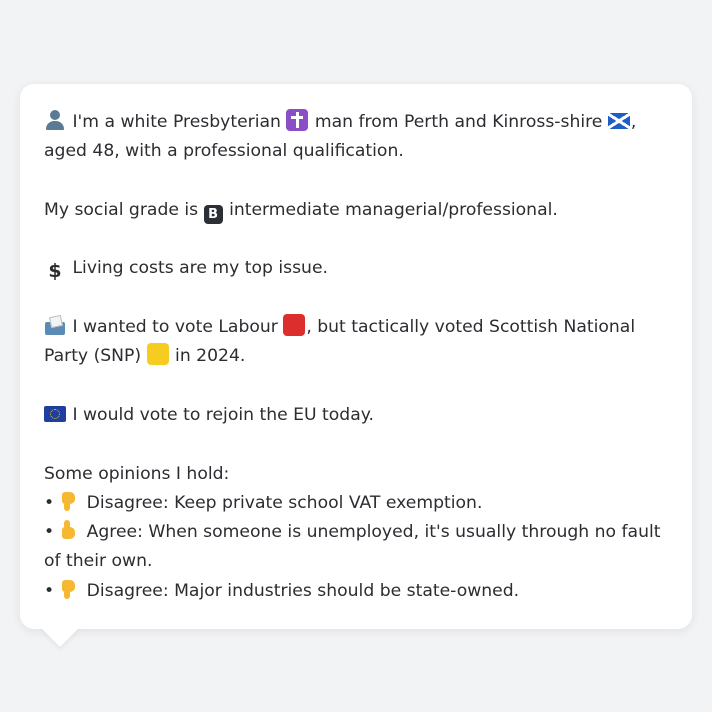 This screenshot has height=712, width=712. What do you see at coordinates (176, 122) in the screenshot?
I see `intro-part1: I'm a white Presbyterian` at bounding box center [176, 122].